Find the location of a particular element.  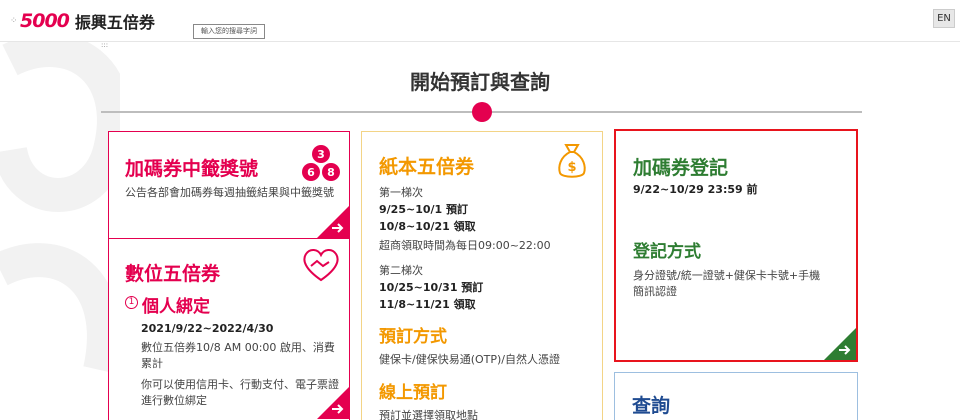

register-method-text: 身分證號/統一證號+健保卡卡號+手機簡訊認證 is located at coordinates (727, 283).